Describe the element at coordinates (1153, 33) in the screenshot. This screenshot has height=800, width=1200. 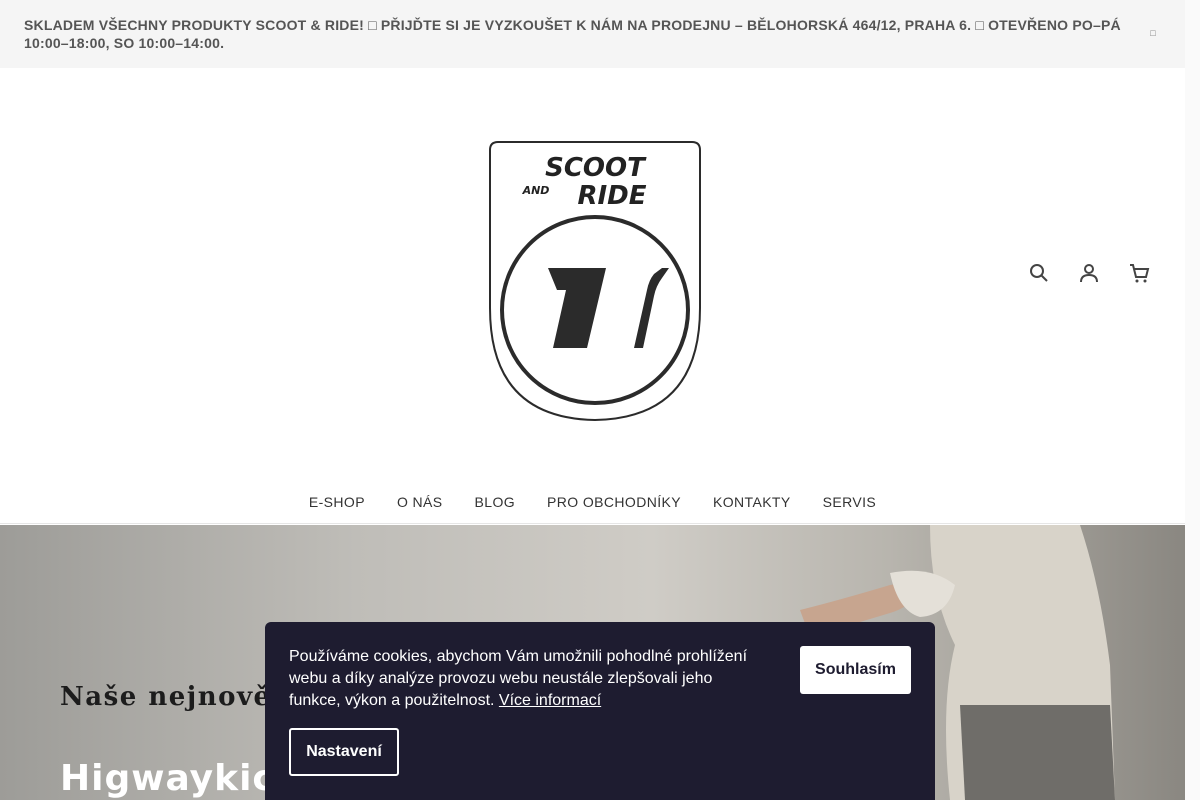
I see `close-icon: □` at that location.